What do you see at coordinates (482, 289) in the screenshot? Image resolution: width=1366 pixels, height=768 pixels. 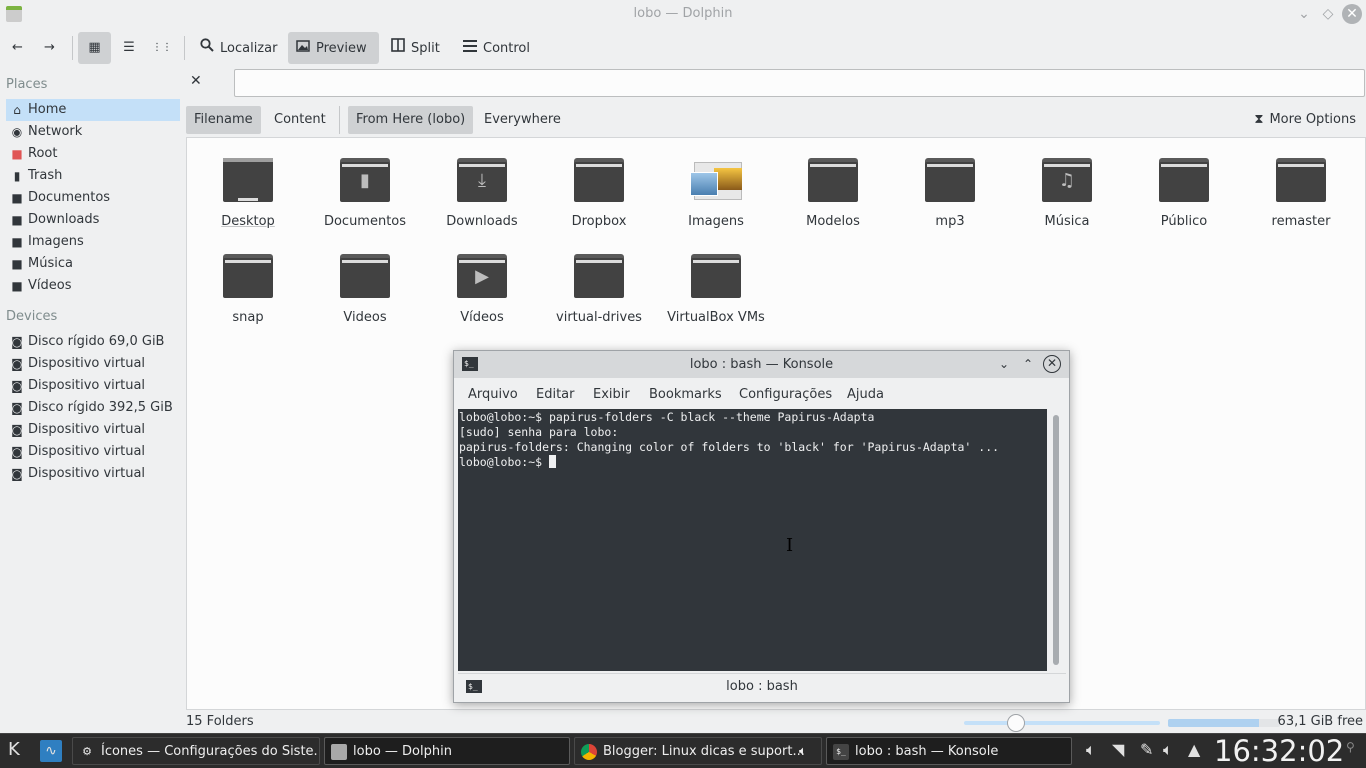 I see `file-item: ▶ Vídeos` at bounding box center [482, 289].